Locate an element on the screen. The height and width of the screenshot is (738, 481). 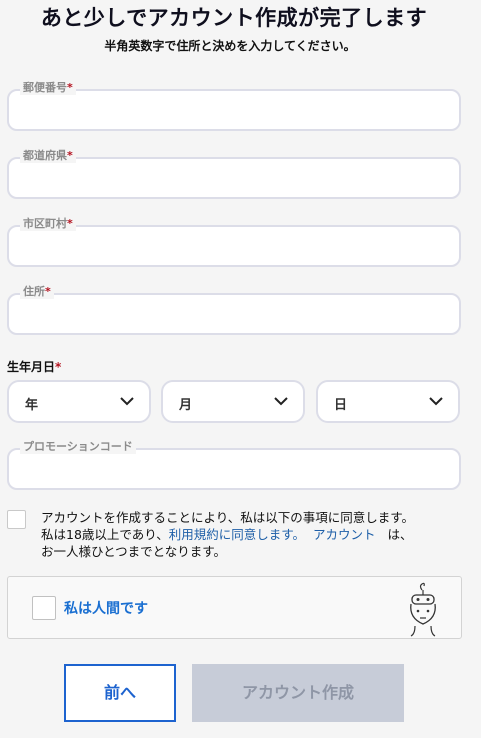
prefecture-label: 都道府県* is located at coordinates (48, 156).